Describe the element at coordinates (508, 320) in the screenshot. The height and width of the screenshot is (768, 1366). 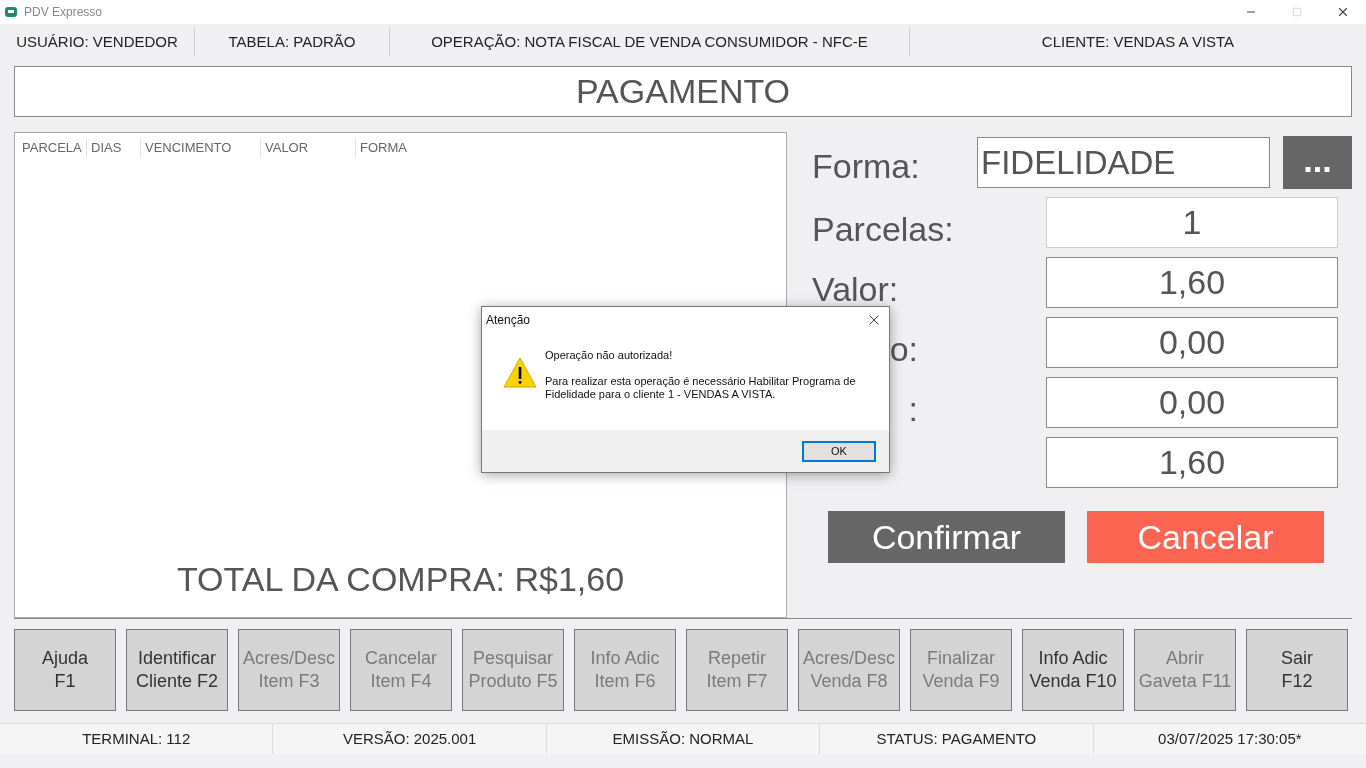
I see `dialog-title: Atenção` at that location.